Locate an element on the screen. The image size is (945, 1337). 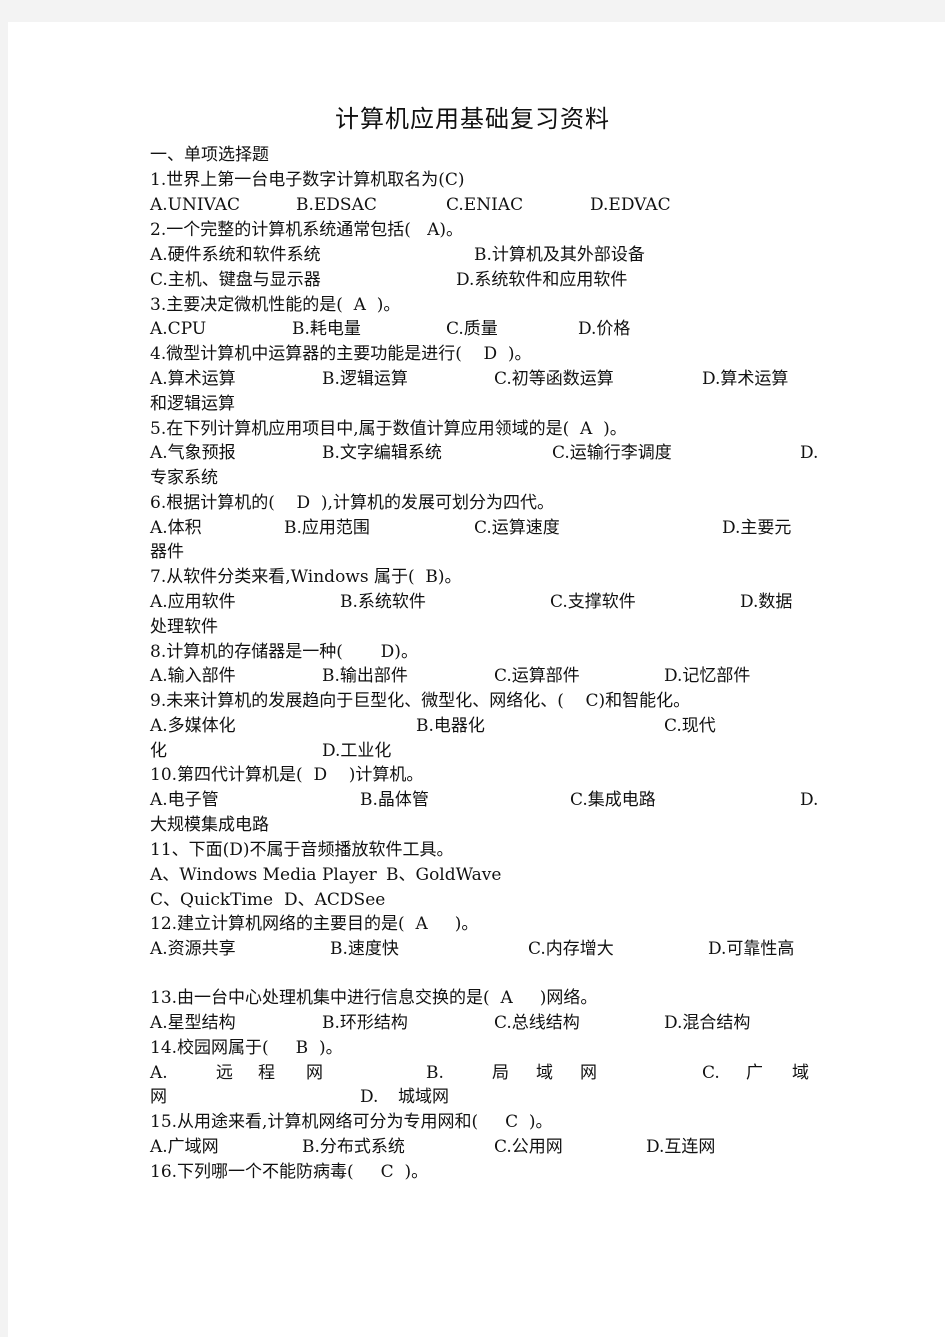
option-a: A.体积 is located at coordinates (176, 528).